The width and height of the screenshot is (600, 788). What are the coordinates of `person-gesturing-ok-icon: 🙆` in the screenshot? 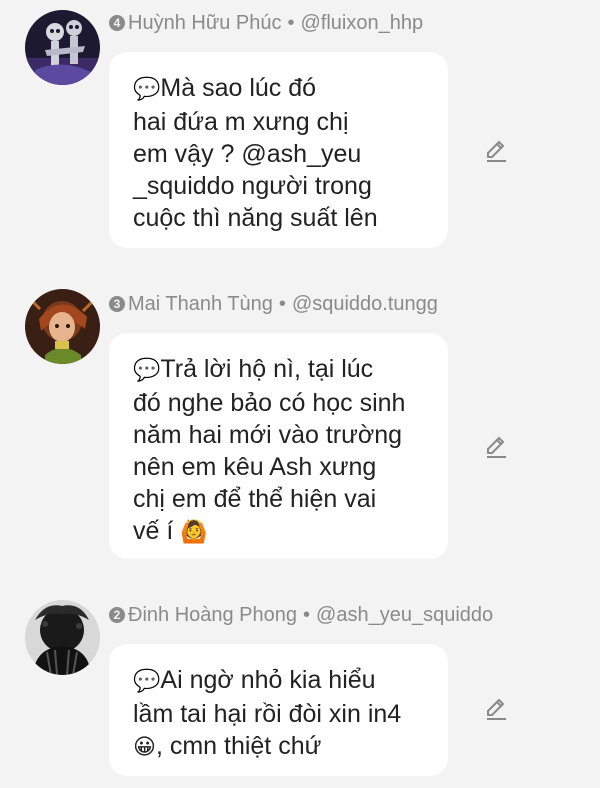 It's located at (194, 532).